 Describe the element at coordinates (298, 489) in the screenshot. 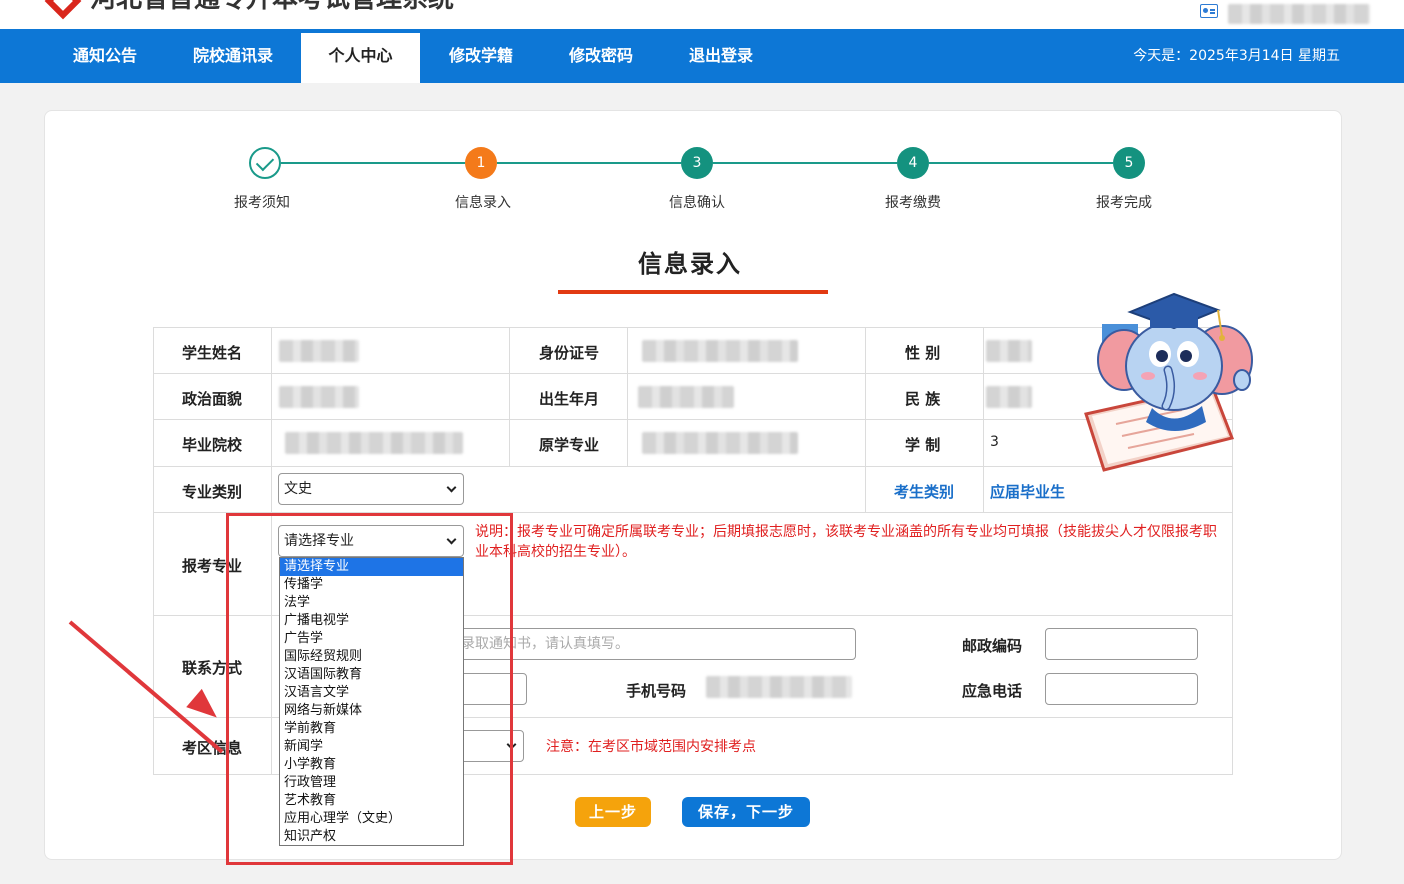

I see `major-category-value: 文史` at that location.